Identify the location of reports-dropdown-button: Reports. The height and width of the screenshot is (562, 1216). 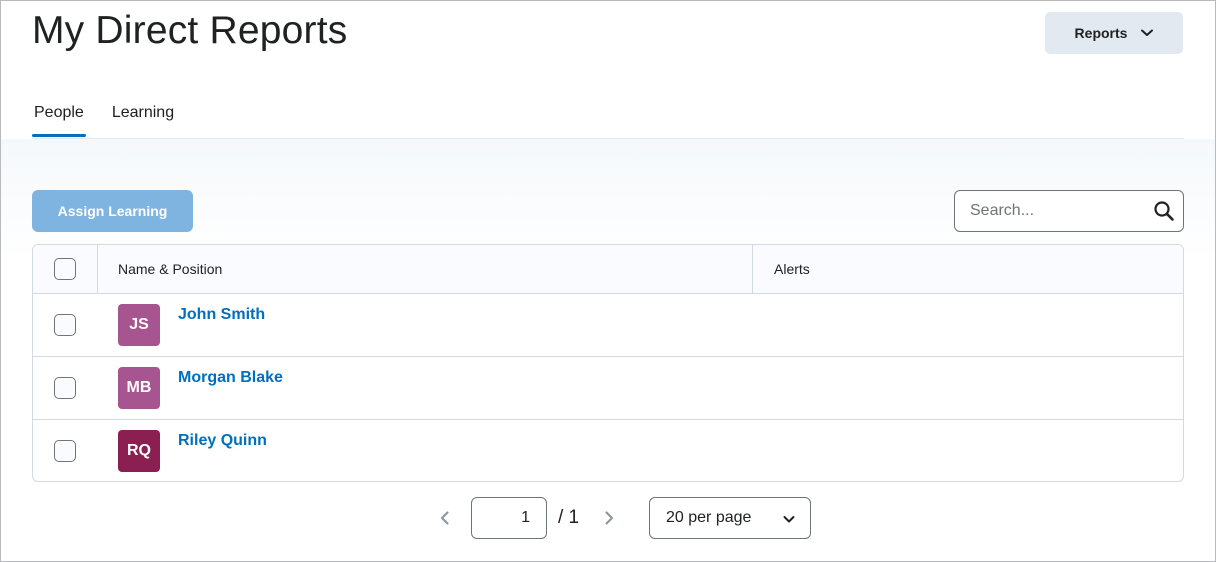
(1114, 33).